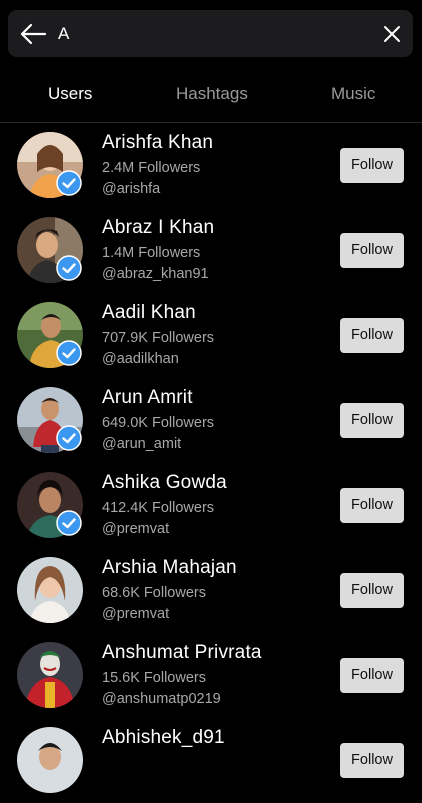  Describe the element at coordinates (154, 678) in the screenshot. I see `follower-count: 15.6K Followers` at that location.